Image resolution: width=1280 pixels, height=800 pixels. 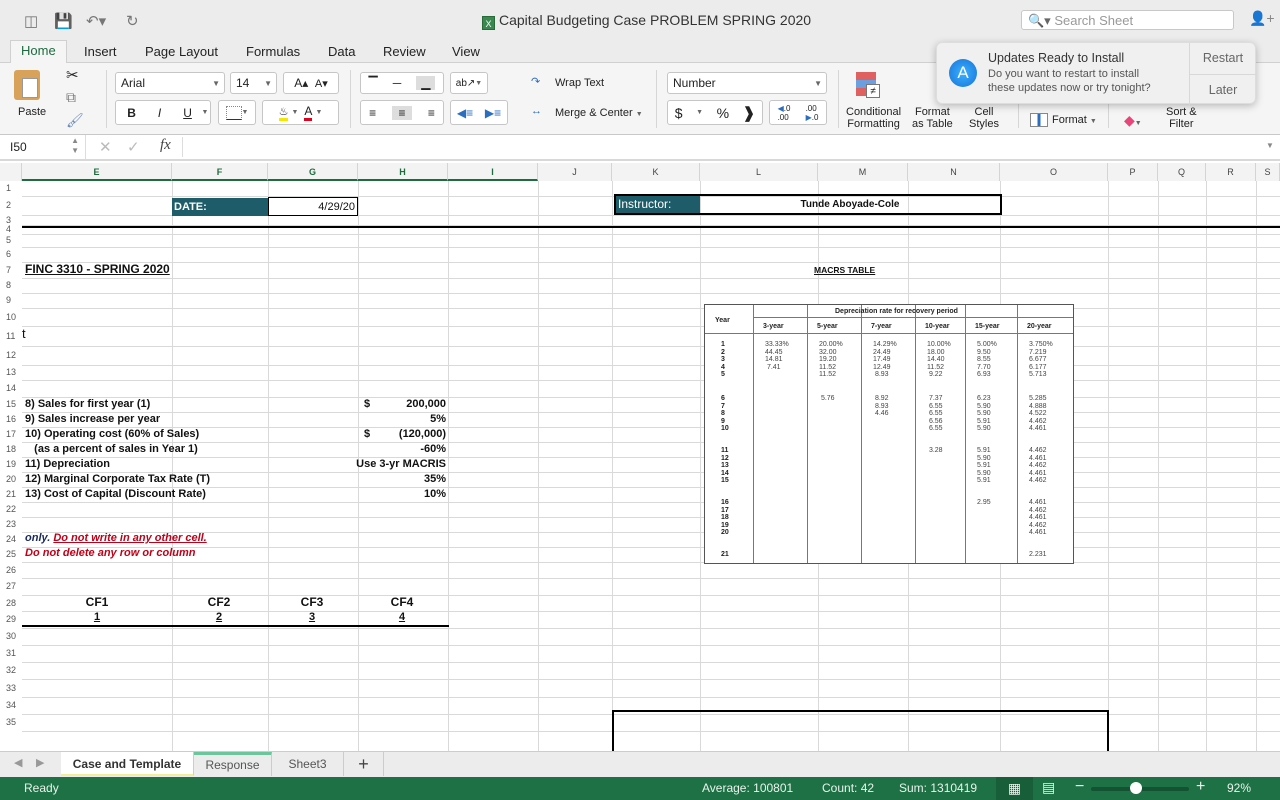 I want to click on underline-button: U, so click(x=188, y=113).